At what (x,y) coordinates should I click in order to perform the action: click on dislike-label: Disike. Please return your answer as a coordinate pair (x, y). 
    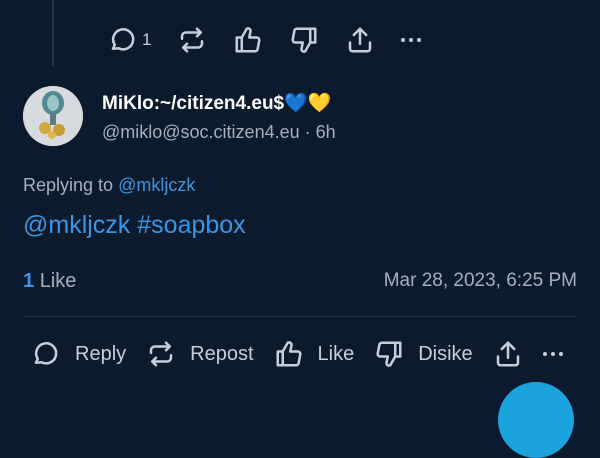
    Looking at the image, I should click on (445, 353).